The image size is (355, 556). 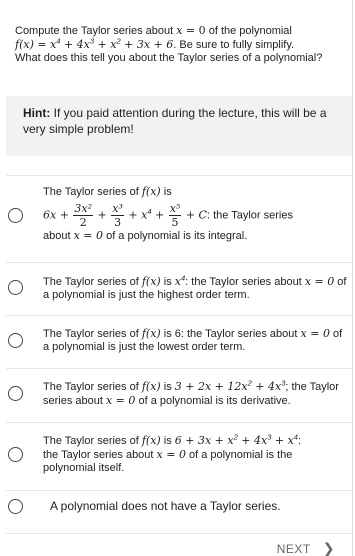 What do you see at coordinates (282, 440) in the screenshot?
I see `option-5-expr-c: + x` at bounding box center [282, 440].